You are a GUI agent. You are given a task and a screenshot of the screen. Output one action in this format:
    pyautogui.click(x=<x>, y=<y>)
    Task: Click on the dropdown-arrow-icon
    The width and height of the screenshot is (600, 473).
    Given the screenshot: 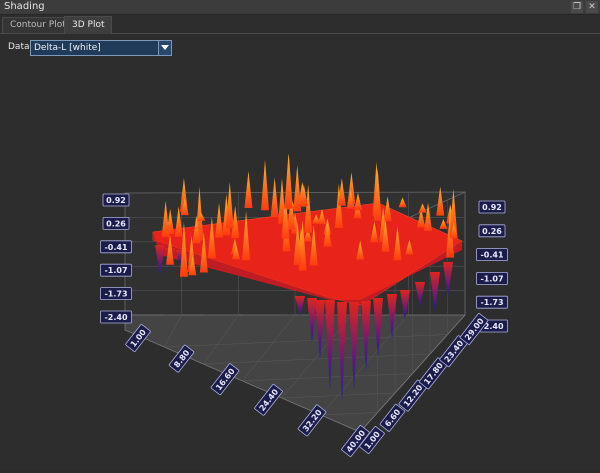 What is the action you would take?
    pyautogui.click(x=164, y=48)
    